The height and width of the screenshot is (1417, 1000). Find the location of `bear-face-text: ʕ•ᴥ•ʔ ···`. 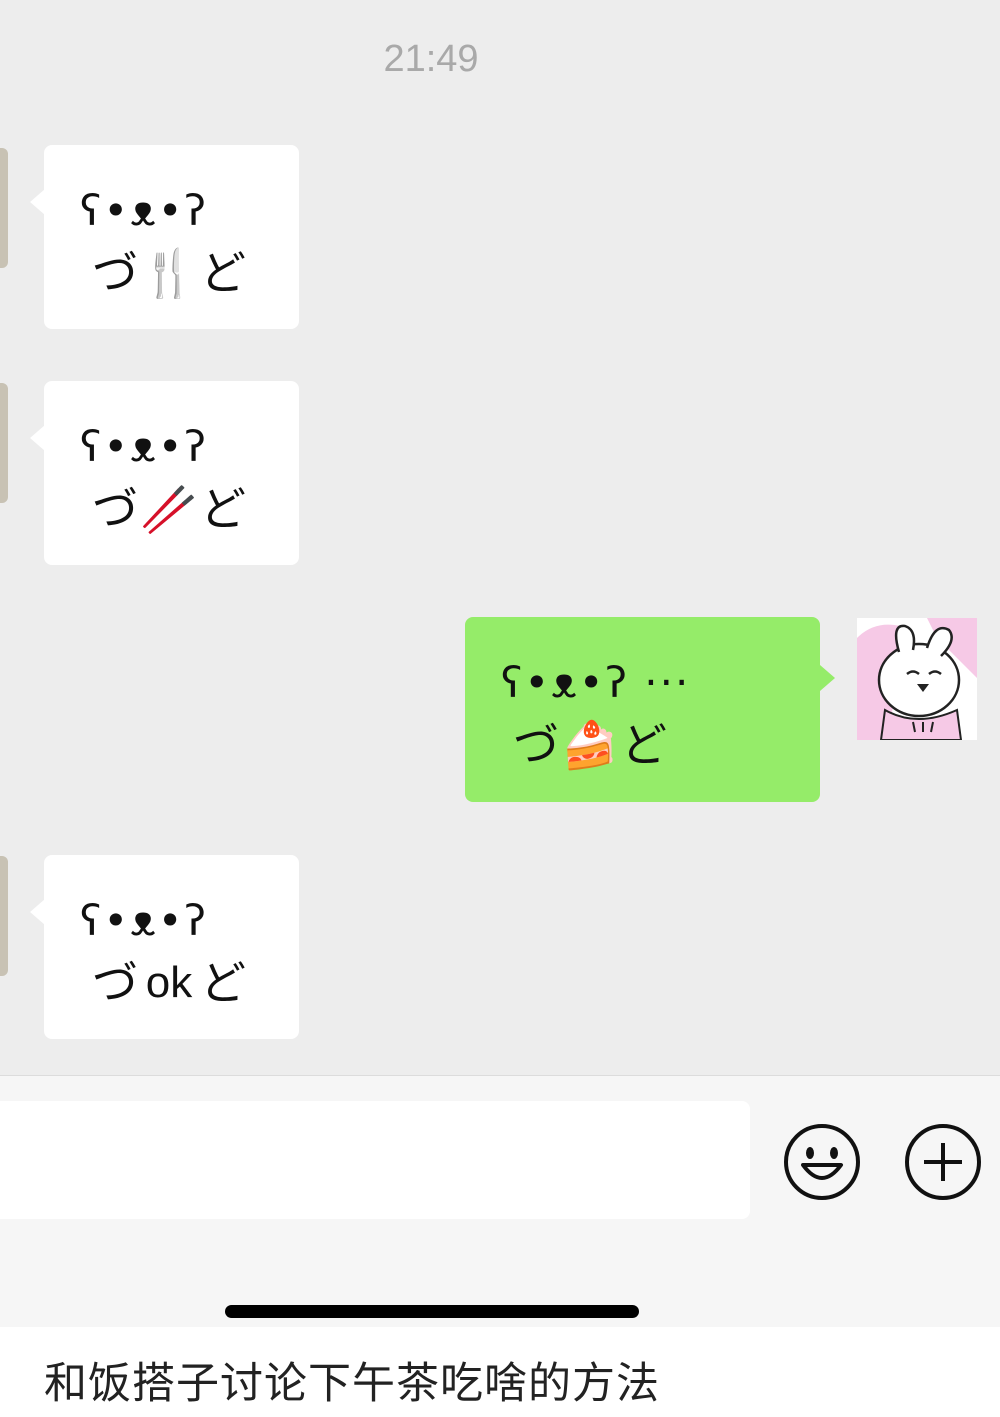

bear-face-text: ʕ•ᴥ•ʔ ··· is located at coordinates (596, 682).